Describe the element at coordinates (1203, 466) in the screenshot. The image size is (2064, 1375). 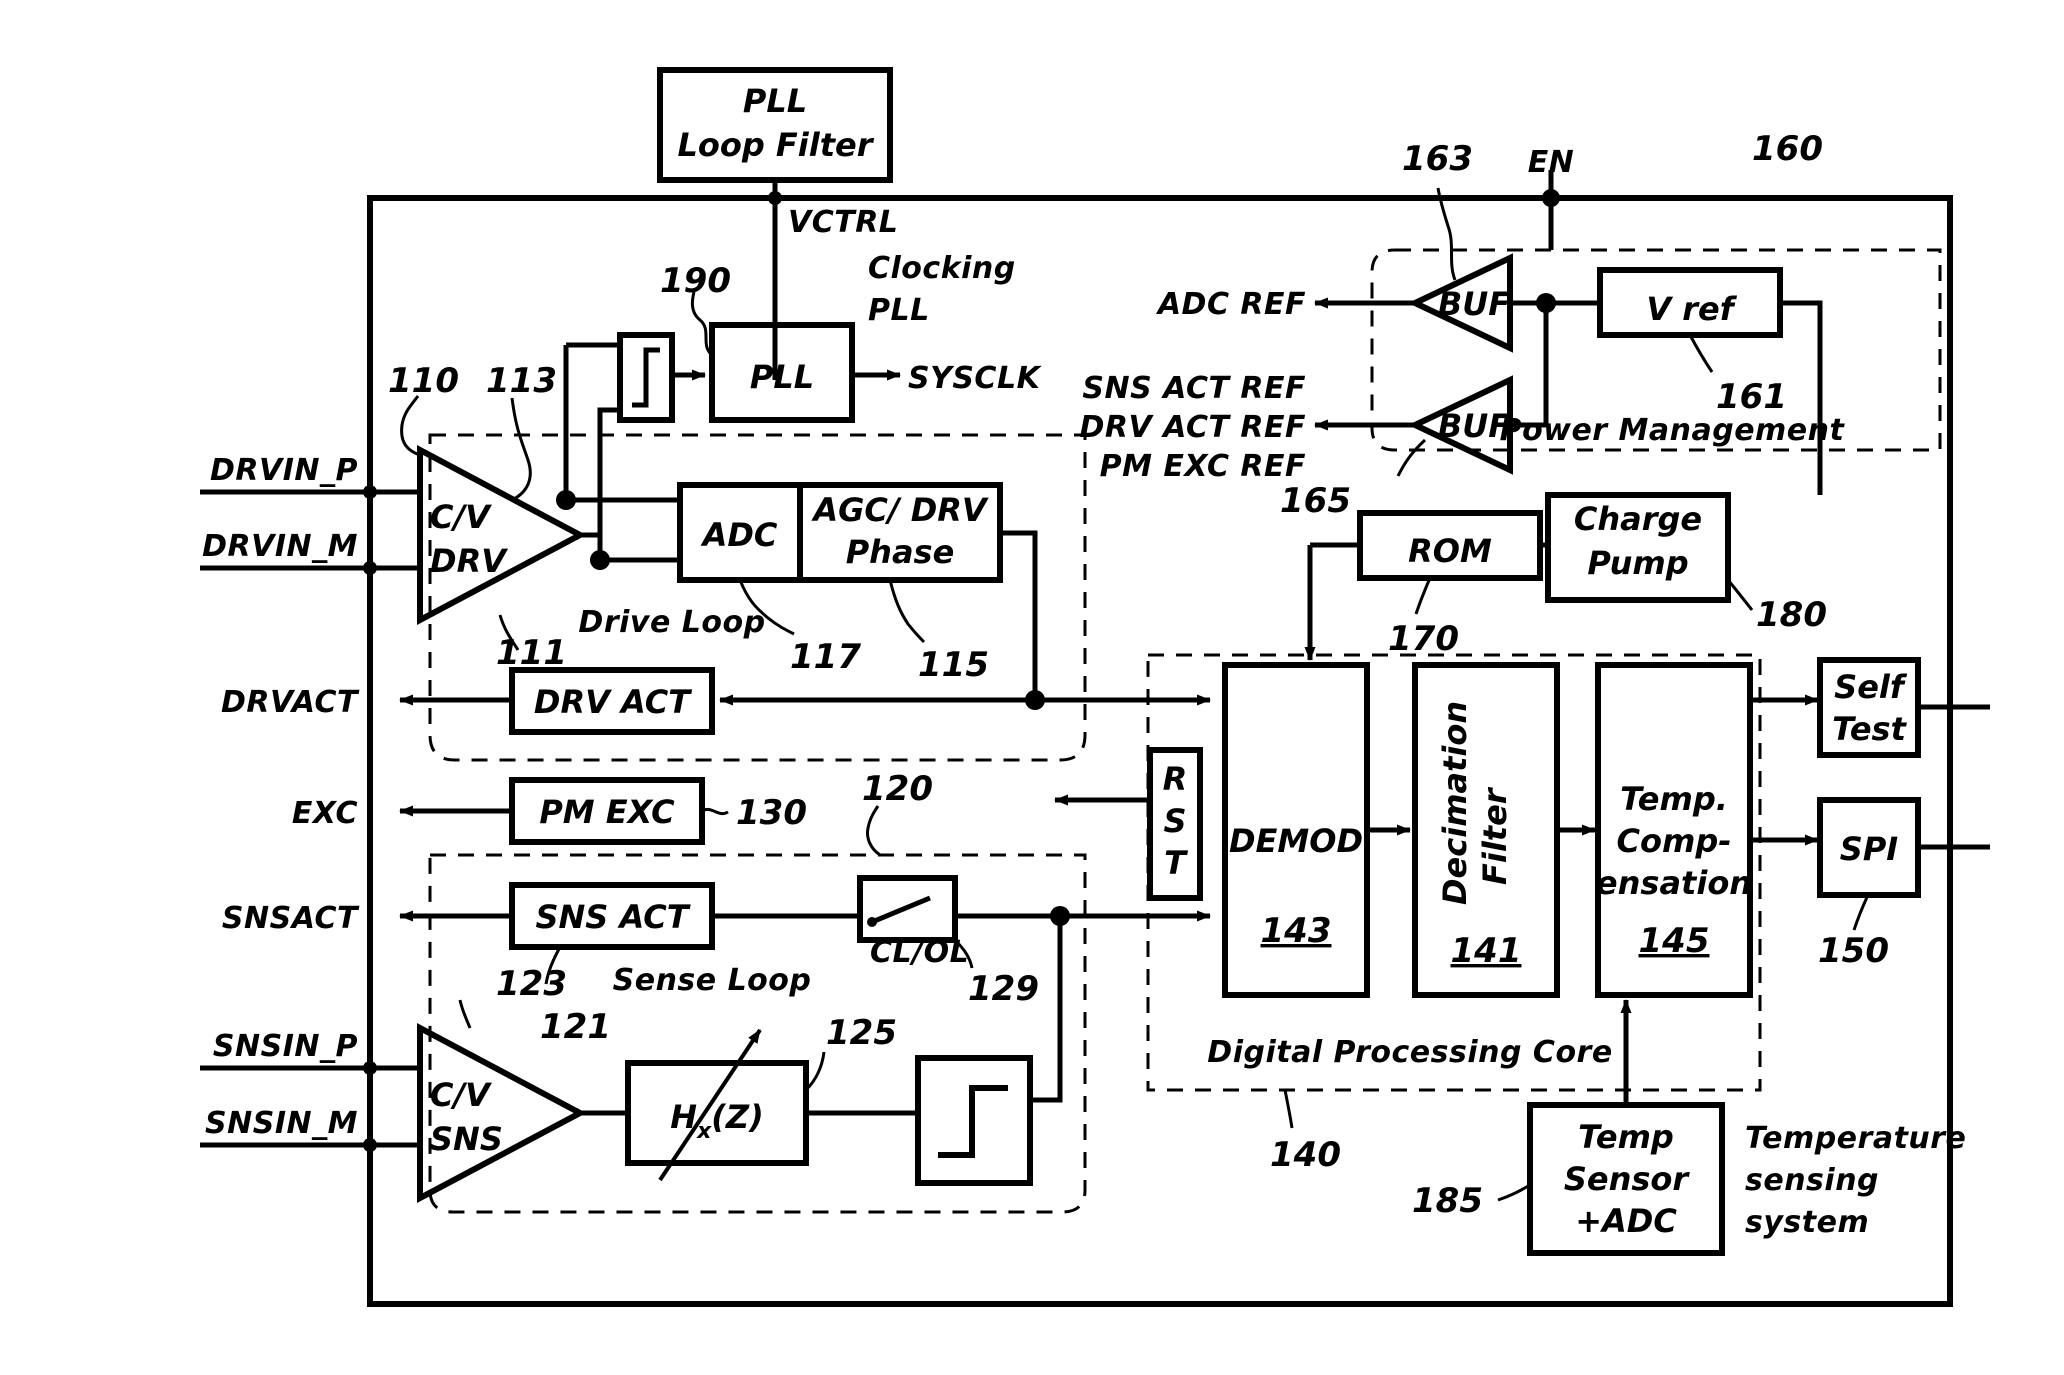
I see `signal-pm-exc-ref: PM EXC REF` at that location.